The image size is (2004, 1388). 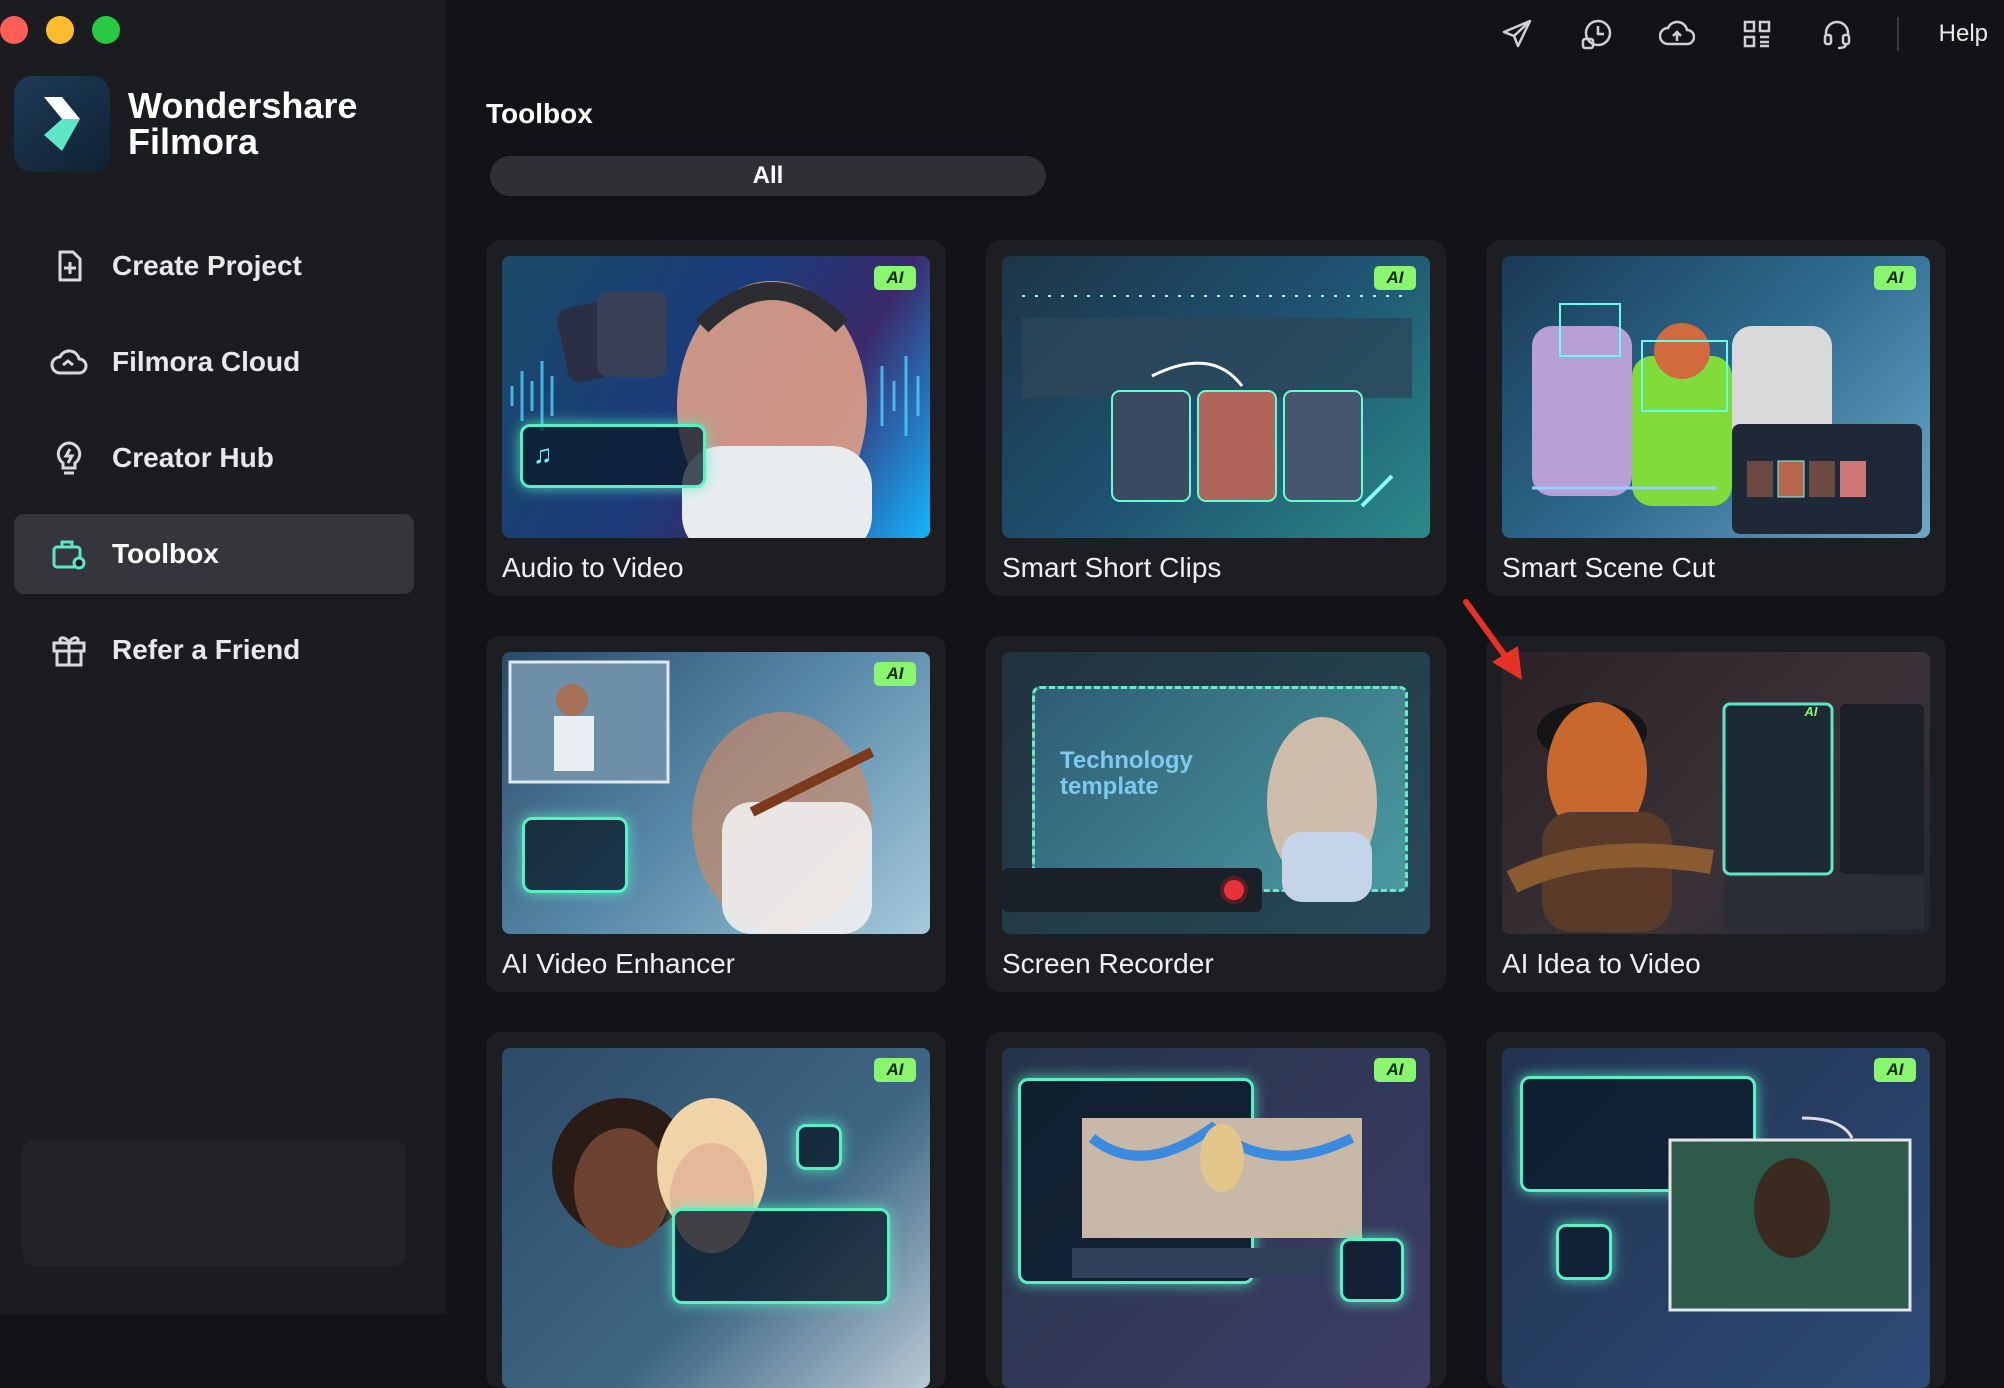 I want to click on toolbar-divider, so click(x=1897, y=34).